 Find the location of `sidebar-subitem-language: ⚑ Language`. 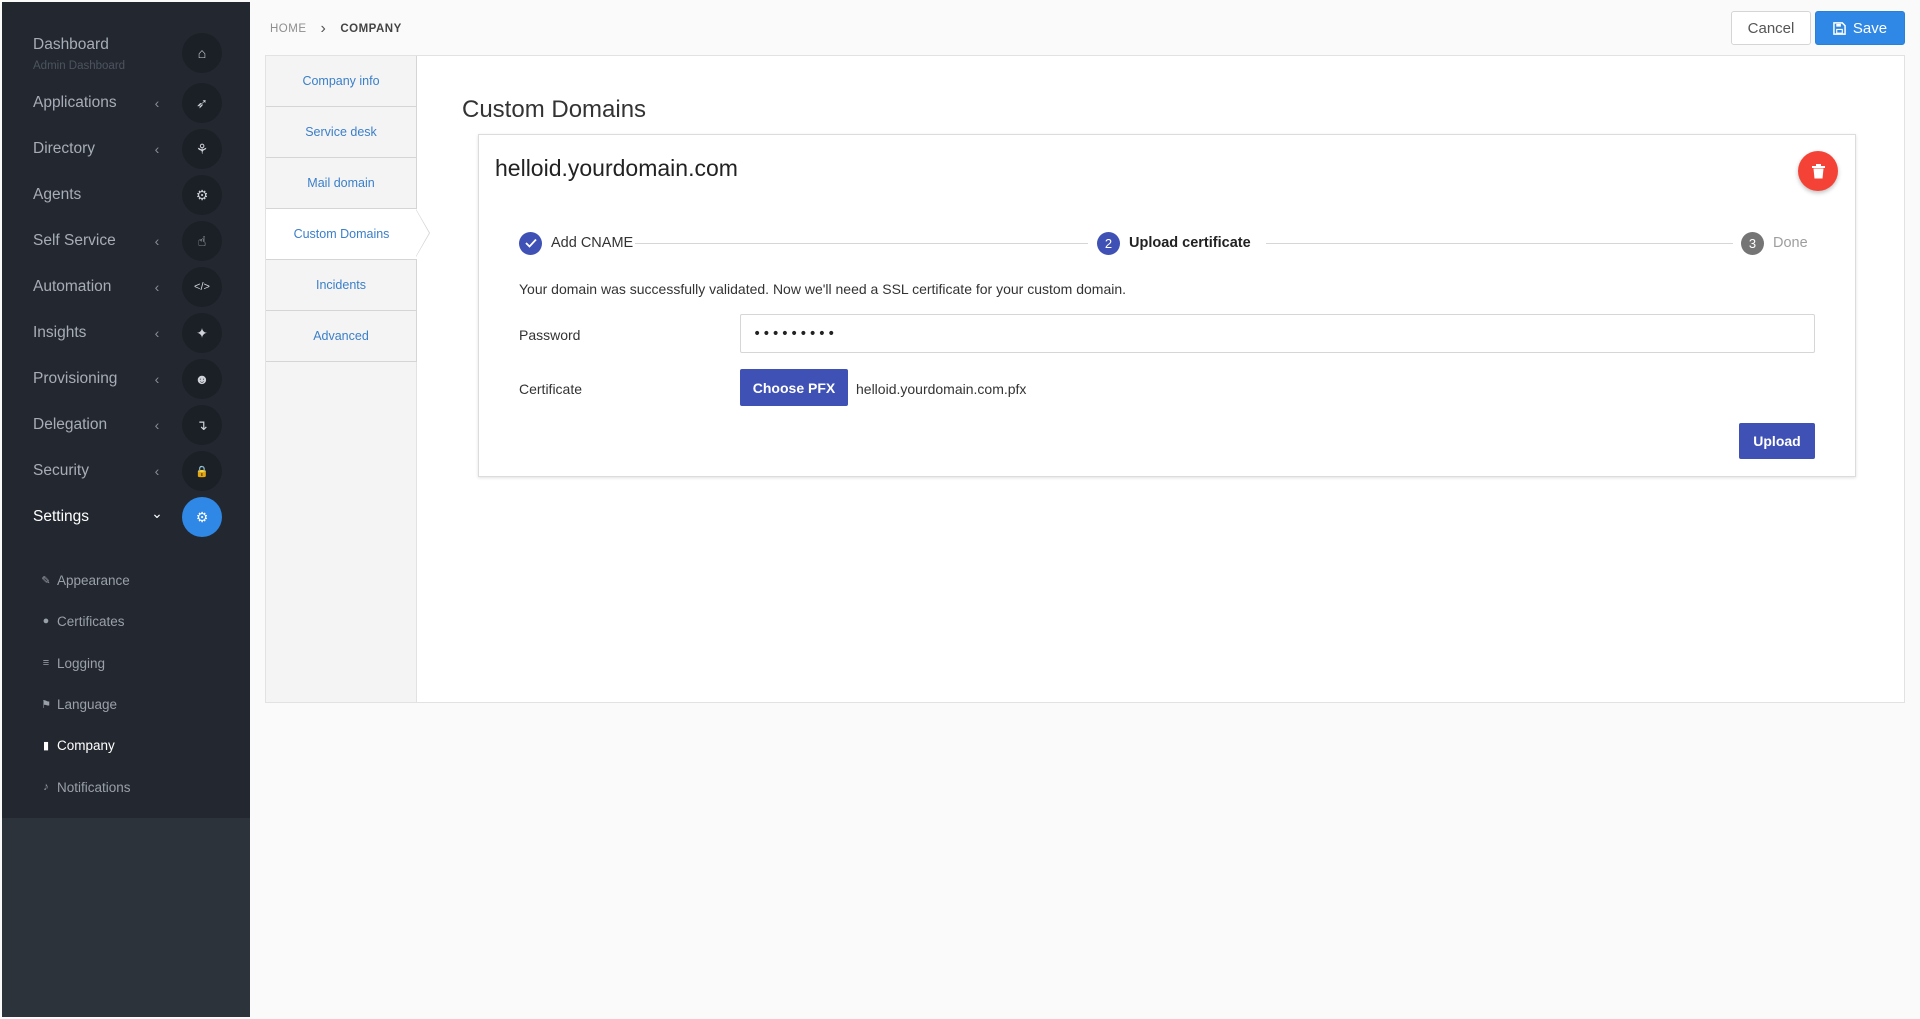

sidebar-subitem-language: ⚑ Language is located at coordinates (78, 704).